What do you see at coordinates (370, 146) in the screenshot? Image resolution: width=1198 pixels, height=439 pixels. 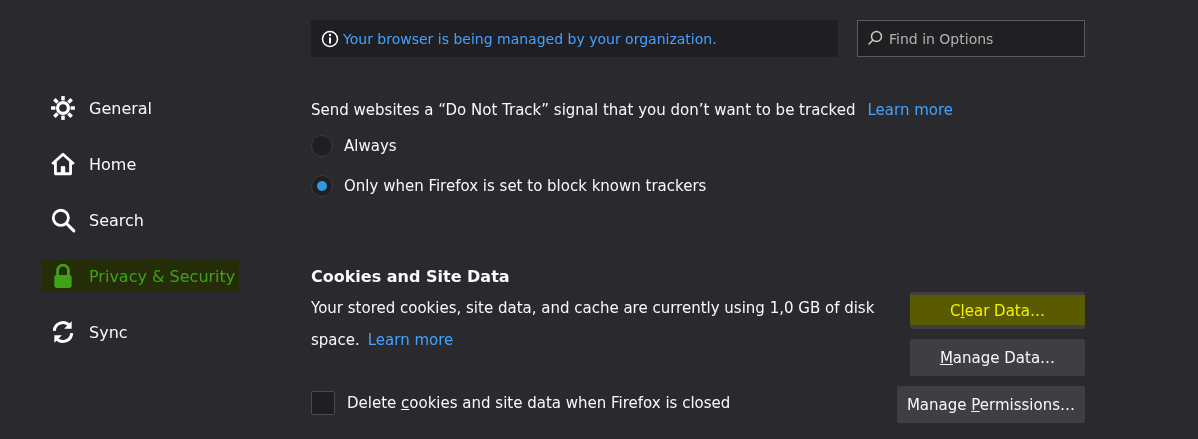 I see `radio-label: Always` at bounding box center [370, 146].